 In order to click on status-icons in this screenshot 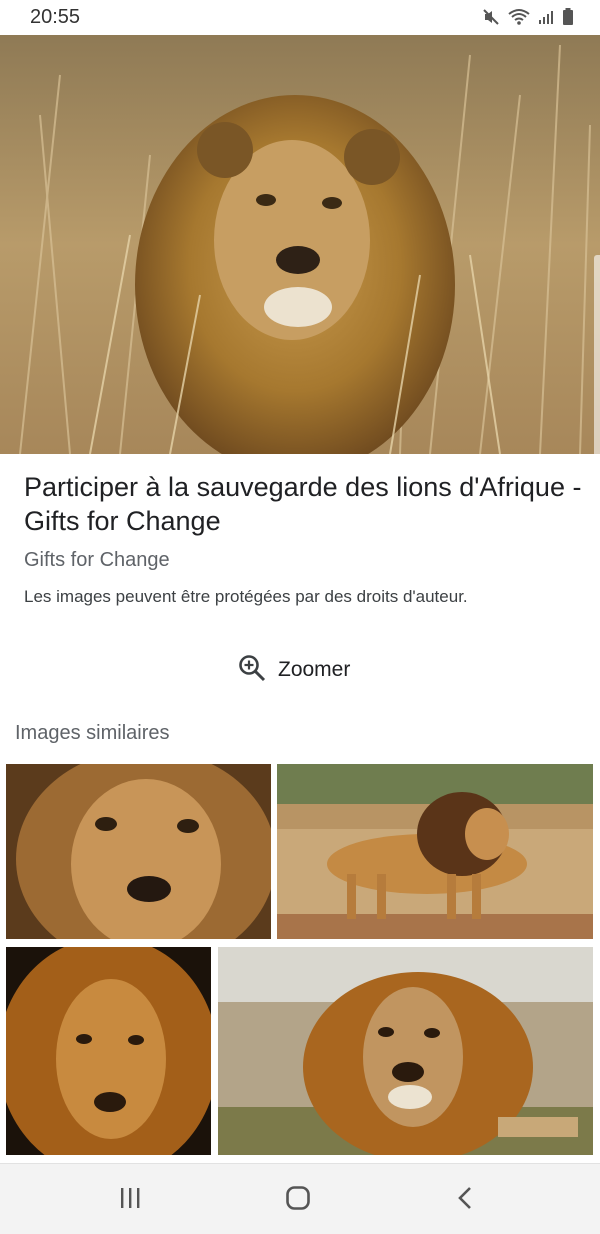, I will do `click(528, 19)`.